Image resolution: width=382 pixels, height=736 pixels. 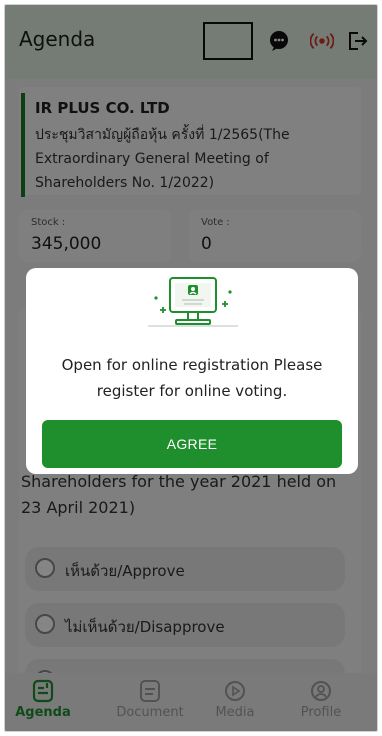 What do you see at coordinates (193, 303) in the screenshot?
I see `computer-user-icon` at bounding box center [193, 303].